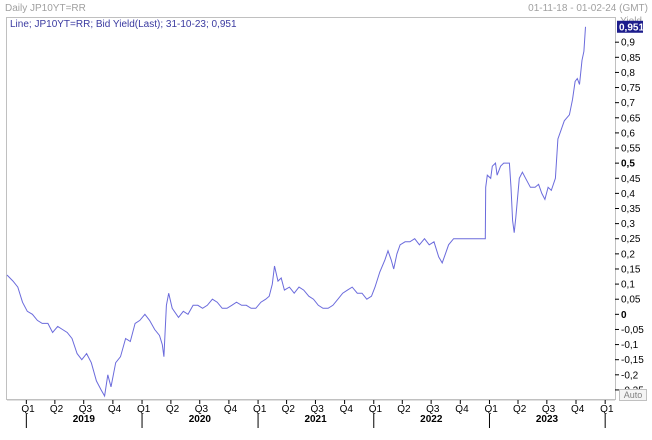 This screenshot has height=440, width=652. Describe the element at coordinates (631, 88) in the screenshot. I see `y-tick-label: 0,75` at that location.